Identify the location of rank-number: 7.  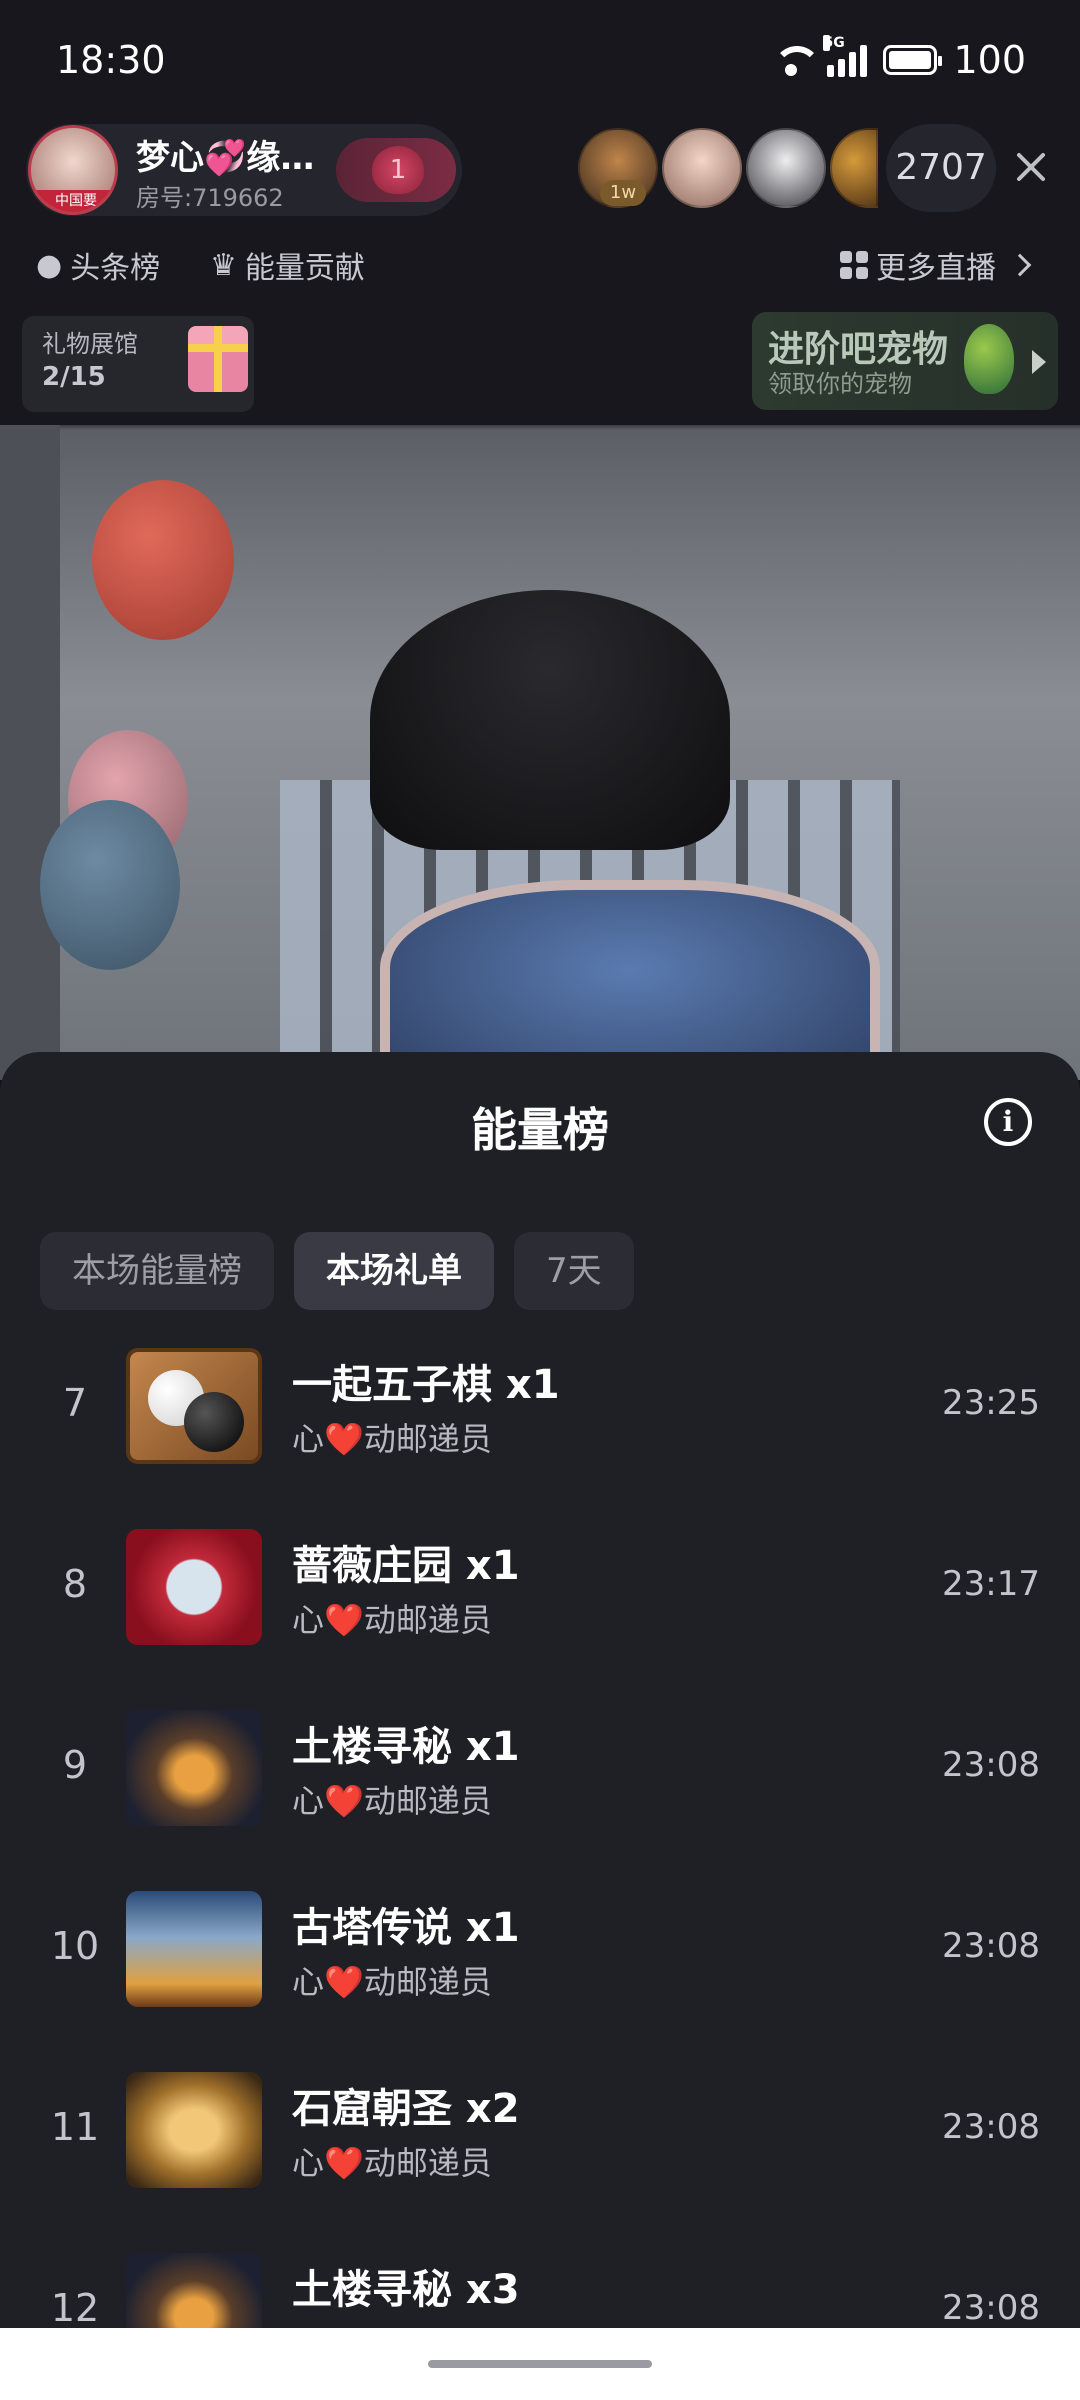
(75, 1403).